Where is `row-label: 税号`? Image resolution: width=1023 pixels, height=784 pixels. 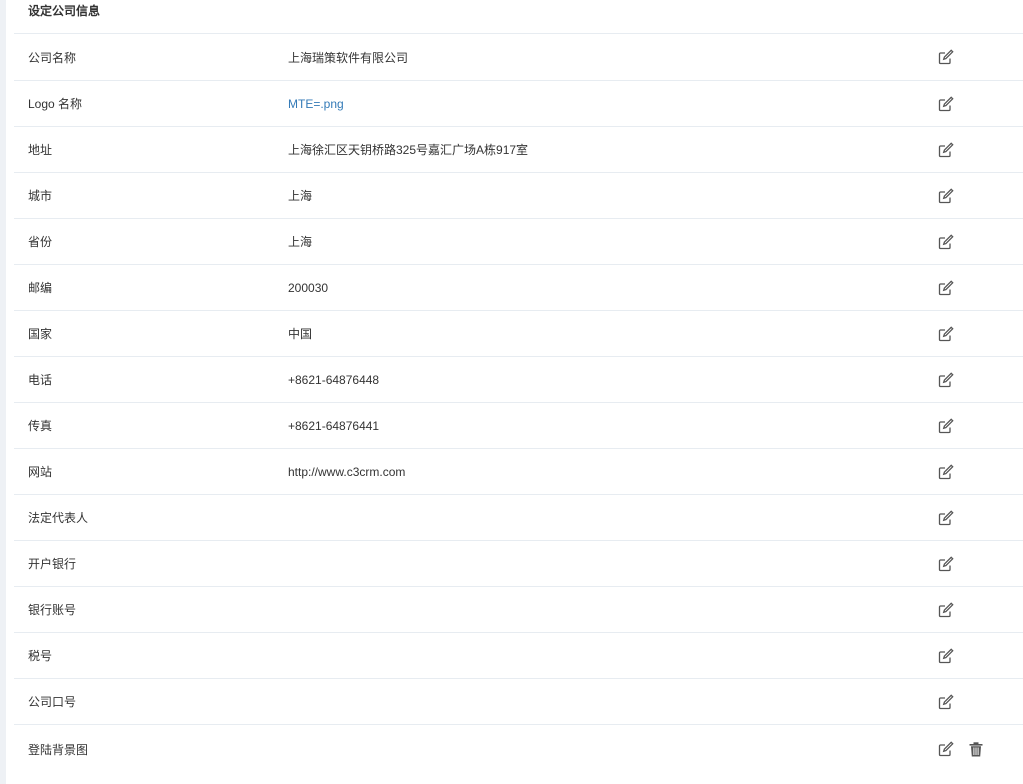
row-label: 税号 is located at coordinates (40, 656).